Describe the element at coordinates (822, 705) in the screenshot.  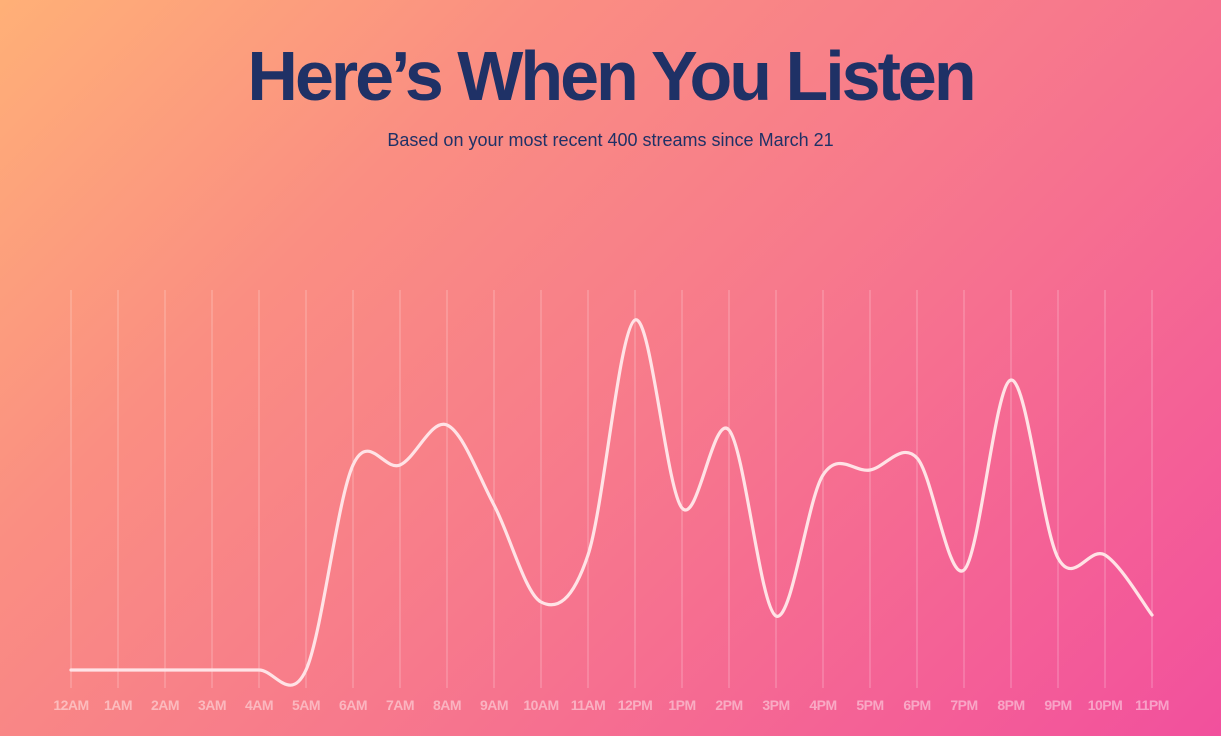
I see `x-tick-label: 4PM` at that location.